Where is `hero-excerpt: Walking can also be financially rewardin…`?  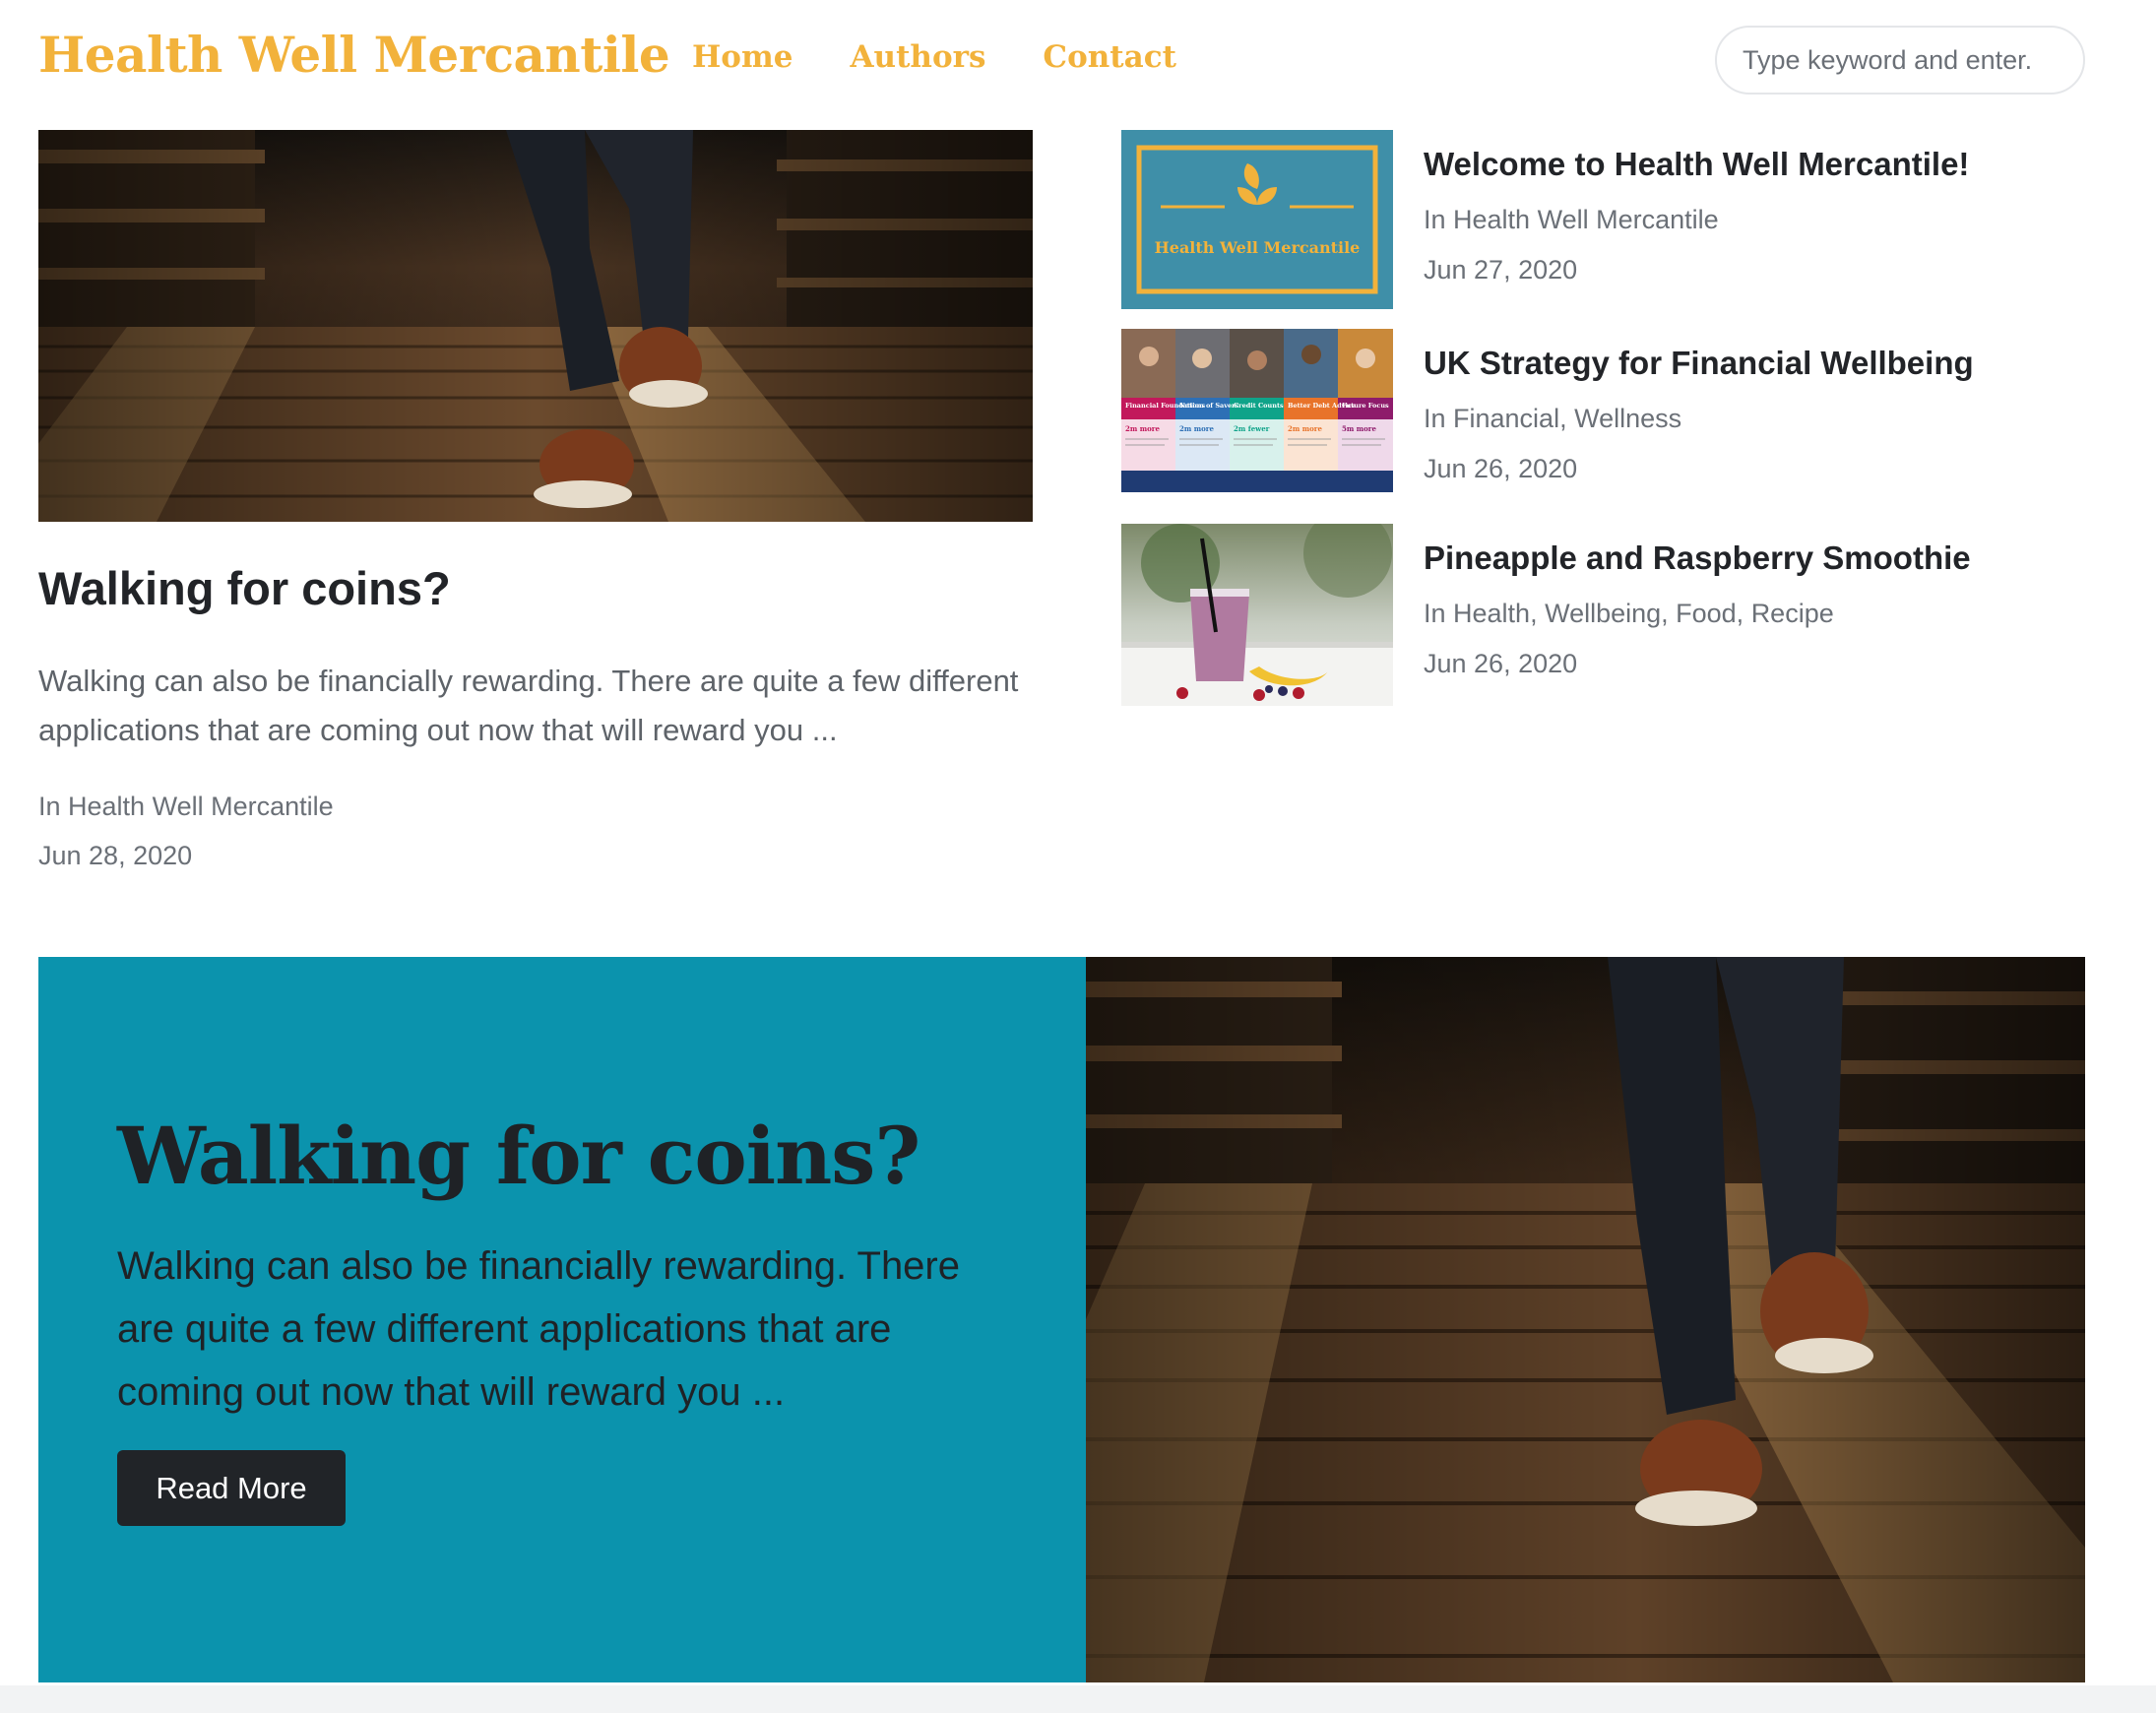
hero-excerpt: Walking can also be financially rewardin… is located at coordinates (539, 1329).